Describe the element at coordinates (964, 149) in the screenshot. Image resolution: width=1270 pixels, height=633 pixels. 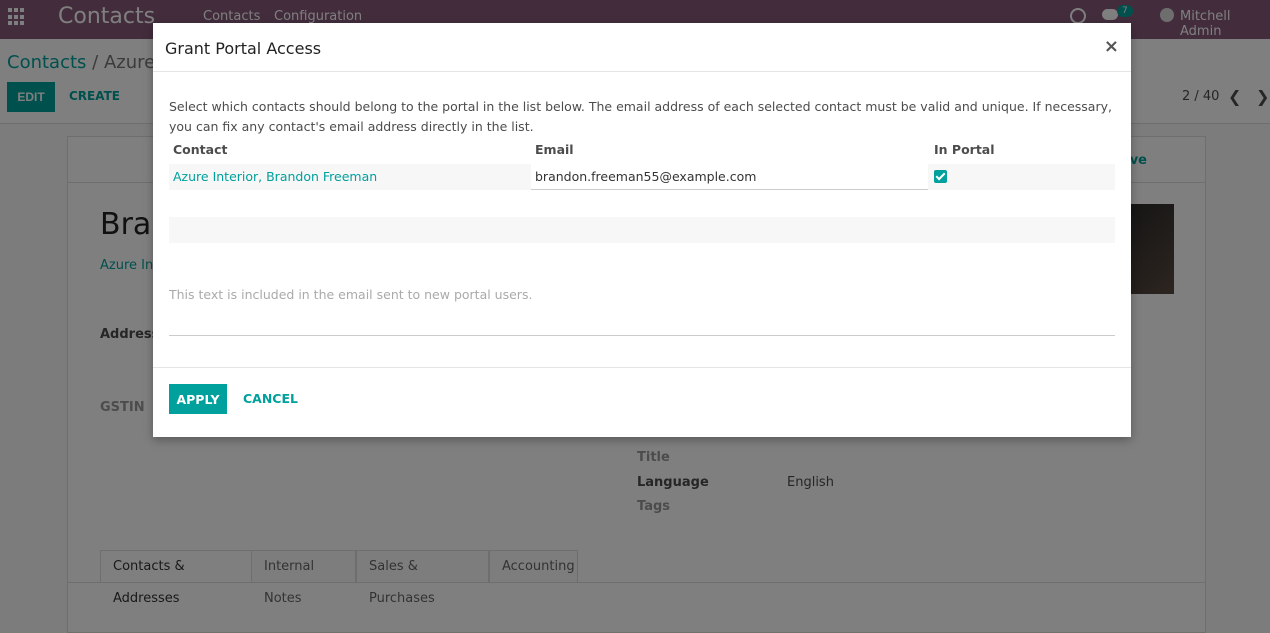
I see `column-header-in-portal: In Portal` at that location.